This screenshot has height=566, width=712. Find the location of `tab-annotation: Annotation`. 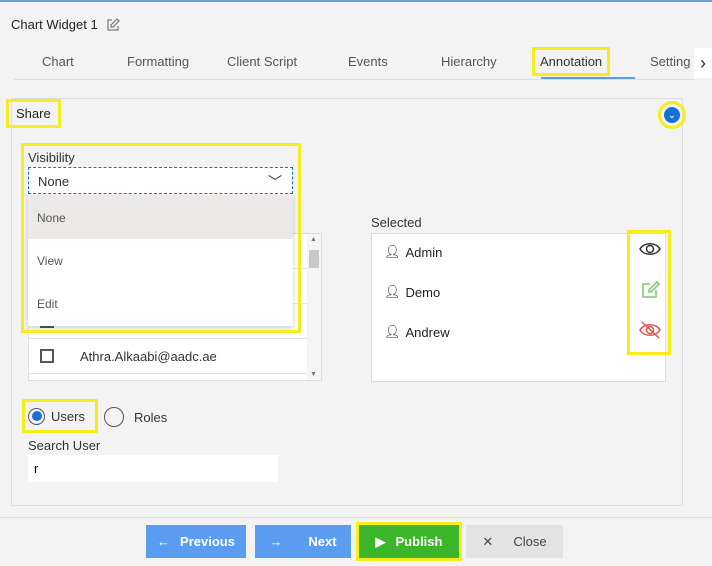

tab-annotation: Annotation is located at coordinates (571, 61).